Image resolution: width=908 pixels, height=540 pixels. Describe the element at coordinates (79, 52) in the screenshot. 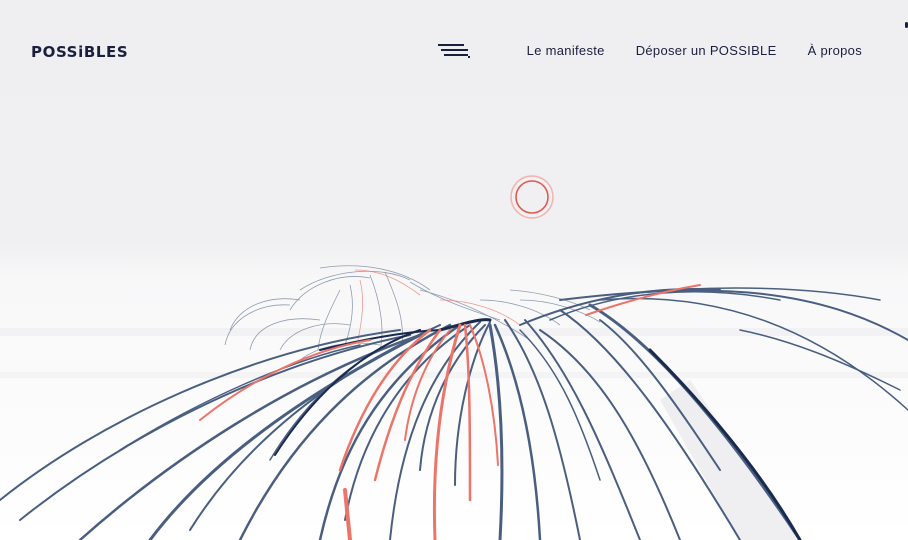

I see `brand-logo: POSSiBLES` at that location.